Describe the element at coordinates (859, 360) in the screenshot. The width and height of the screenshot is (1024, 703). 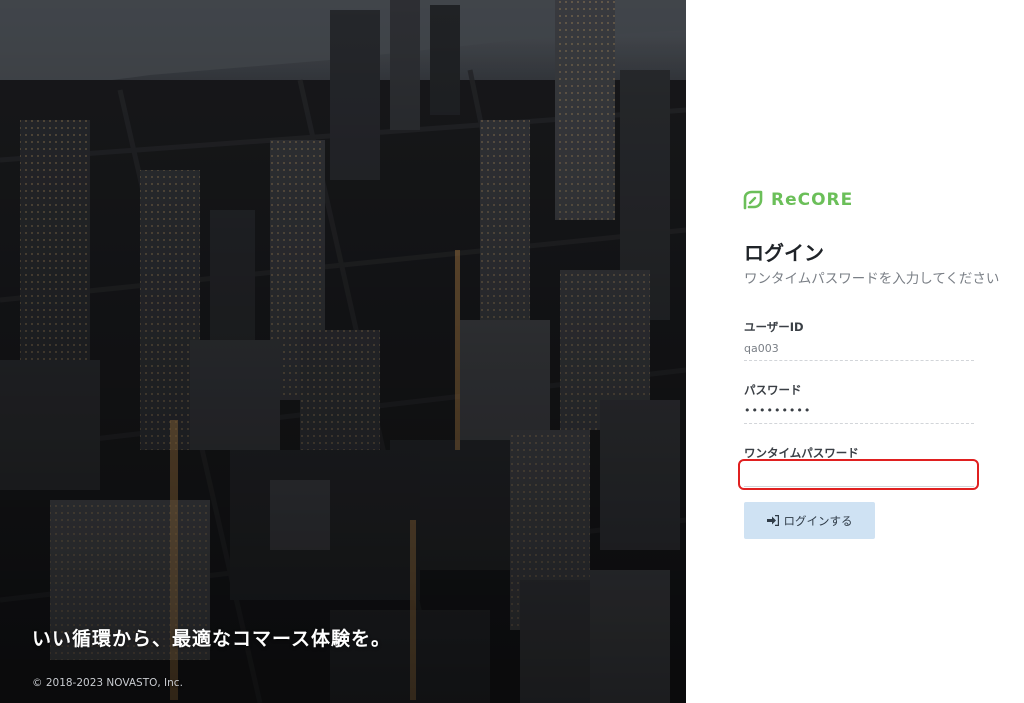
I see `user-id-underline` at that location.